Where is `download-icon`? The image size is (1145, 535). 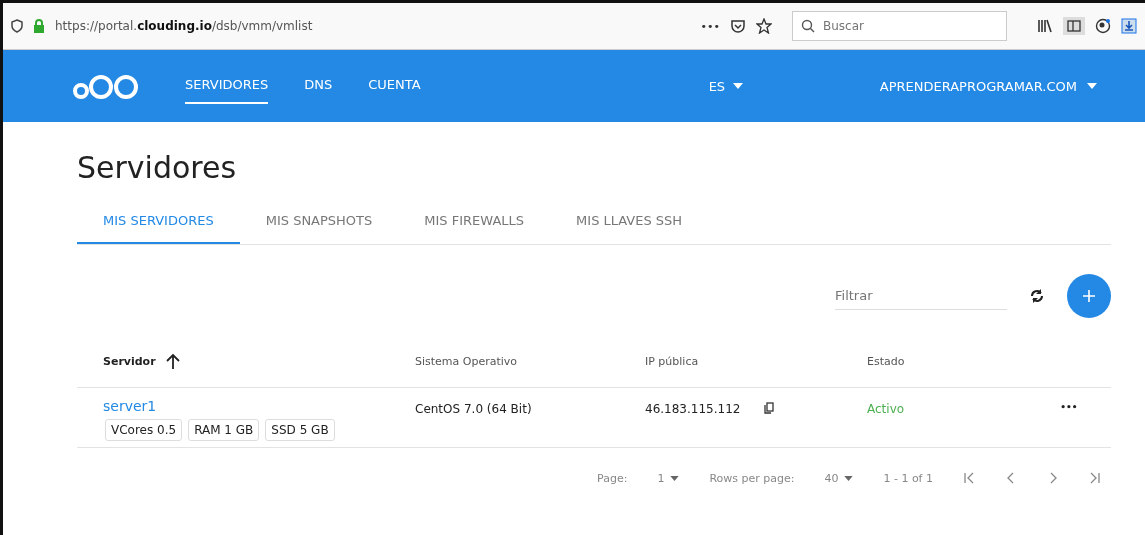 download-icon is located at coordinates (1129, 26).